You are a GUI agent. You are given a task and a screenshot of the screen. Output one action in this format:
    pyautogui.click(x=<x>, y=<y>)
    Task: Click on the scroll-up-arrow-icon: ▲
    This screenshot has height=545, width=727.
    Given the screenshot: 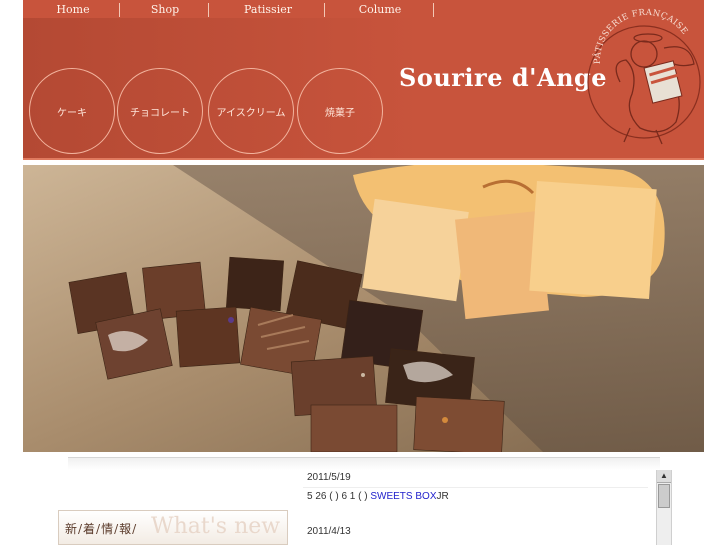 What is the action you would take?
    pyautogui.click(x=664, y=476)
    